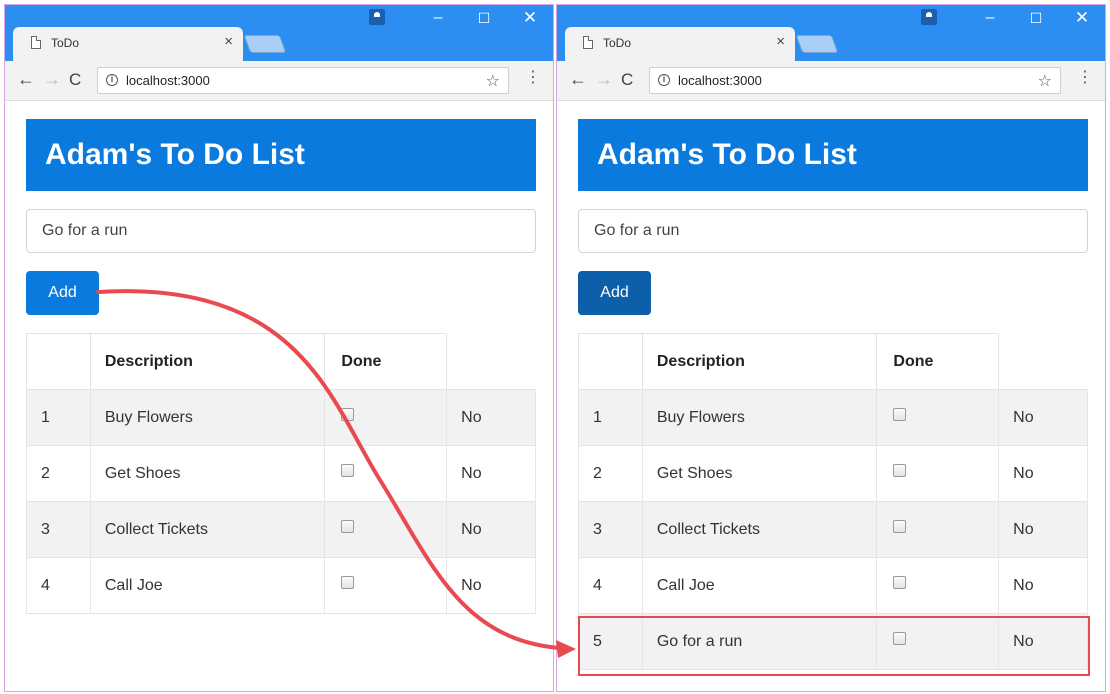  Describe the element at coordinates (760, 641) in the screenshot. I see `row-description: Go for a run` at that location.